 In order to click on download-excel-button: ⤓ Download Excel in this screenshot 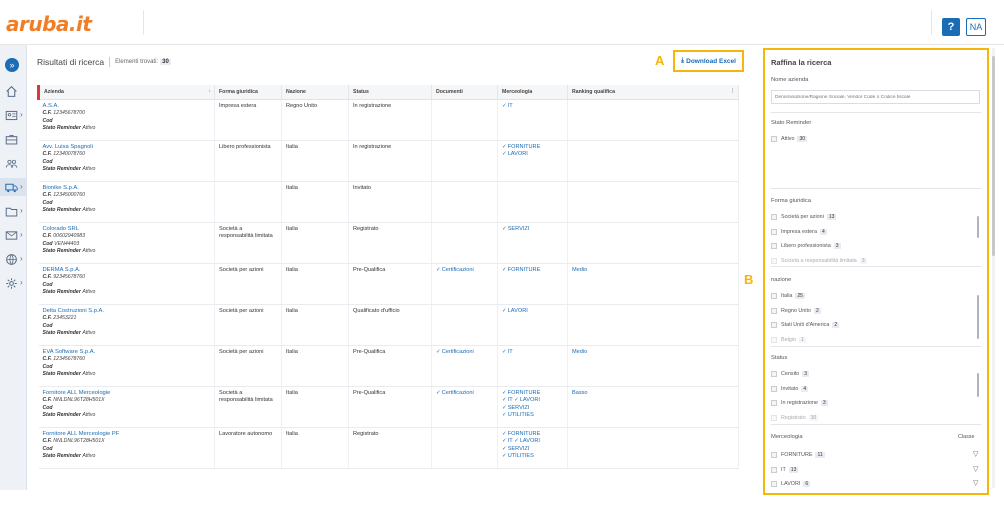, I will do `click(708, 61)`.